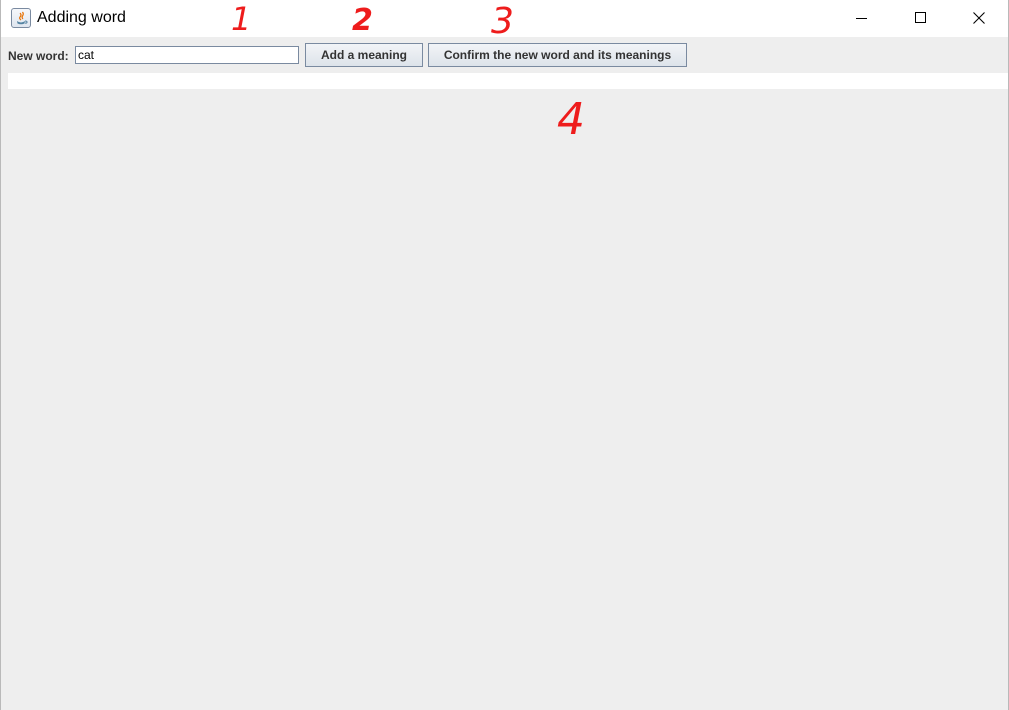 Image resolution: width=1009 pixels, height=710 pixels. I want to click on new-word-input, so click(187, 55).